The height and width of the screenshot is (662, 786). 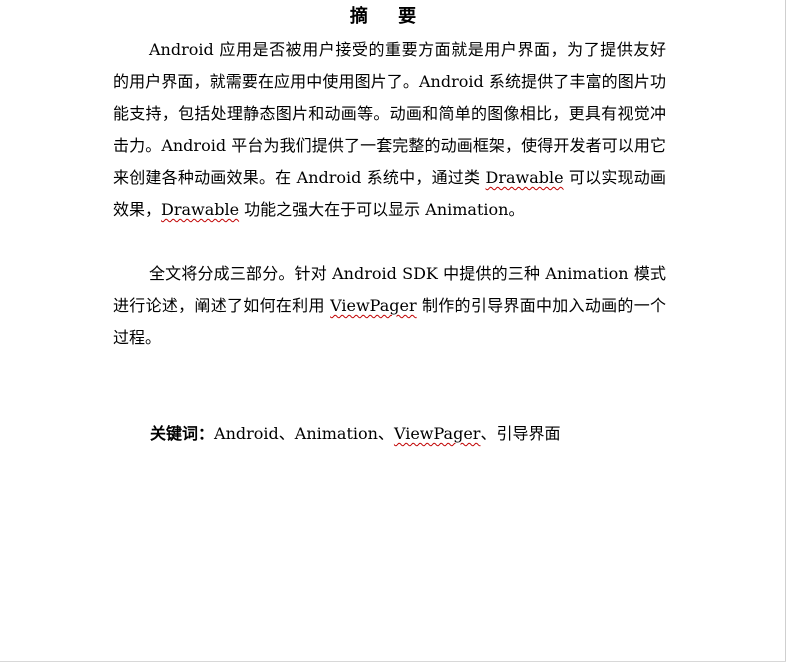 I want to click on keywords-text-a: Android、Animation、, so click(x=304, y=433).